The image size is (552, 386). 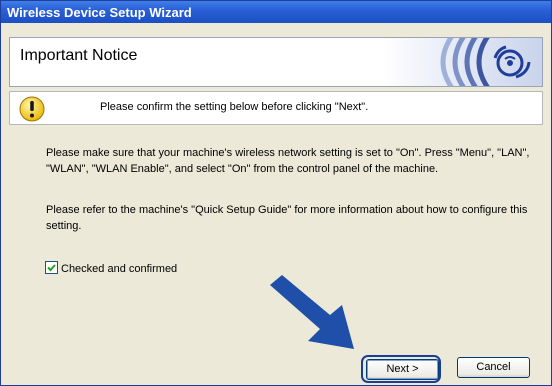 I want to click on window-title: Wireless Device Setup Wizard, so click(x=99, y=12).